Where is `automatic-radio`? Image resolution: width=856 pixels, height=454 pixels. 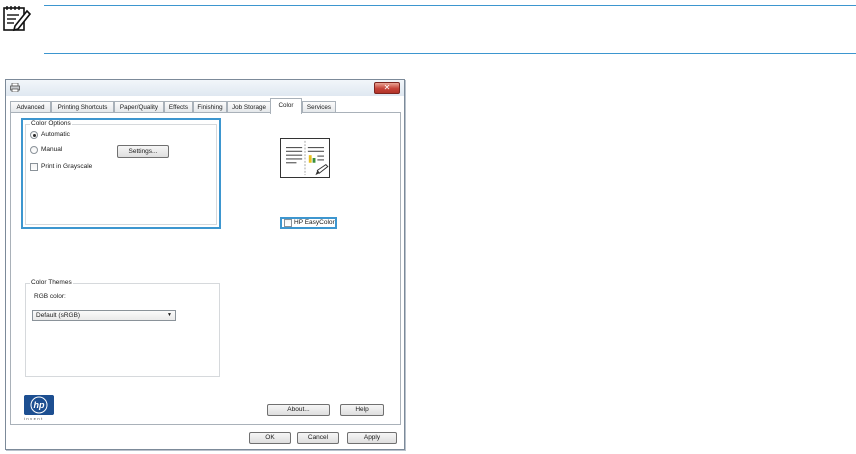 automatic-radio is located at coordinates (34, 135).